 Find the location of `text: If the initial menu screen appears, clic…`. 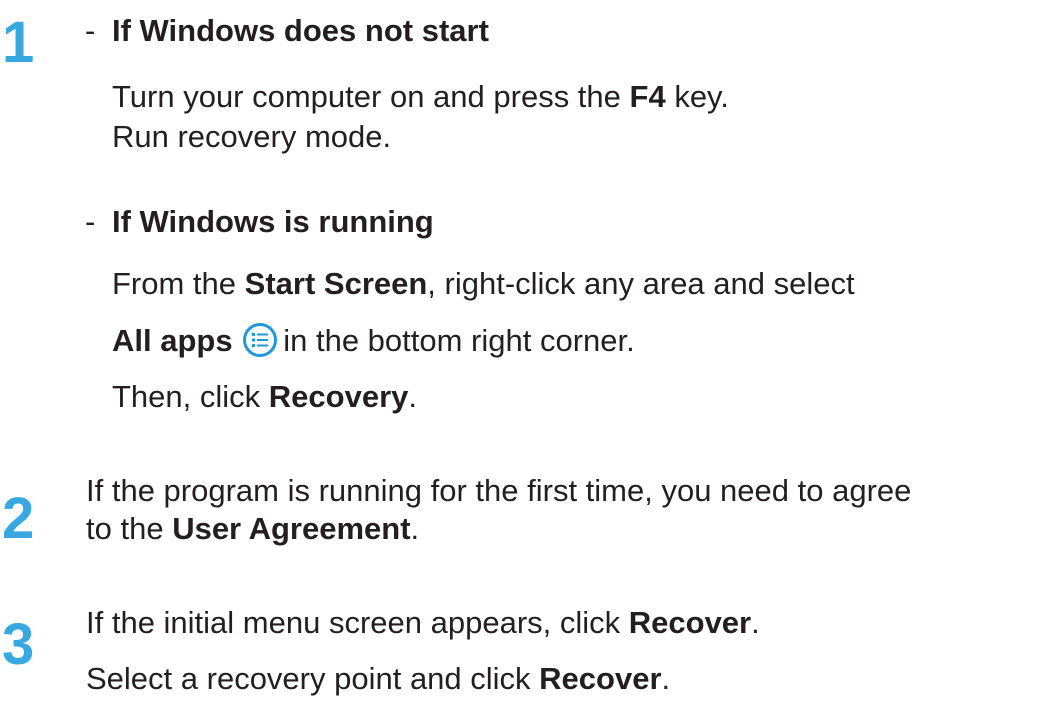

text: If the initial menu screen appears, clic… is located at coordinates (357, 622).